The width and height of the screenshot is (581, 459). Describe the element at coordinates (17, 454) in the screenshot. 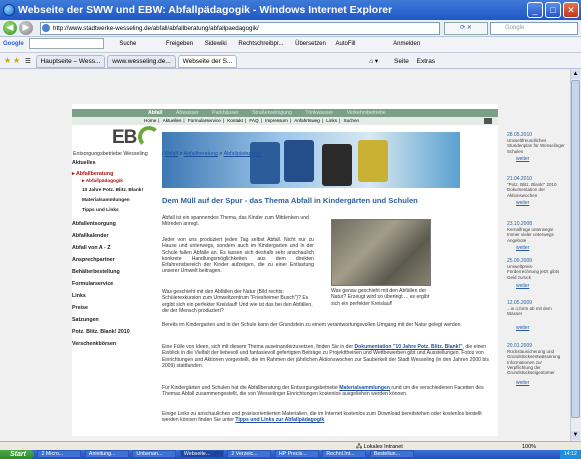

I see `start-button: Start` at that location.